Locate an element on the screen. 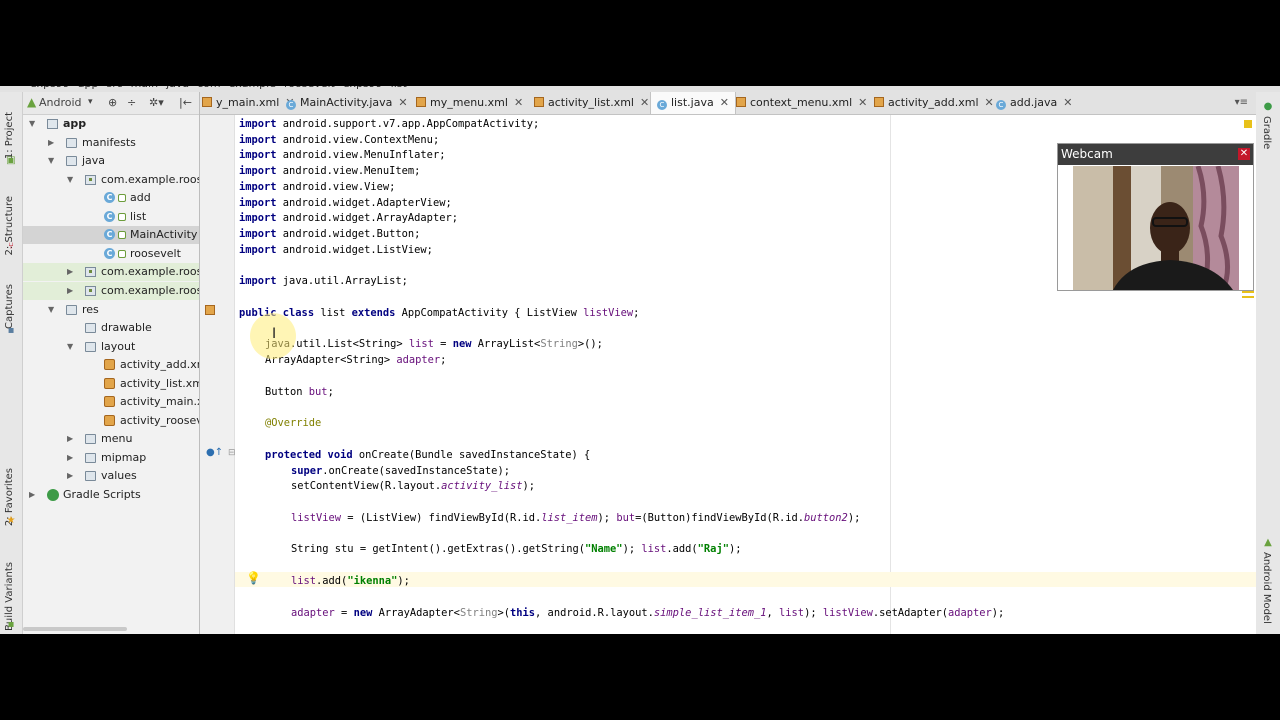 The image size is (1280, 720). tree-item-list: Clist is located at coordinates (111, 217).